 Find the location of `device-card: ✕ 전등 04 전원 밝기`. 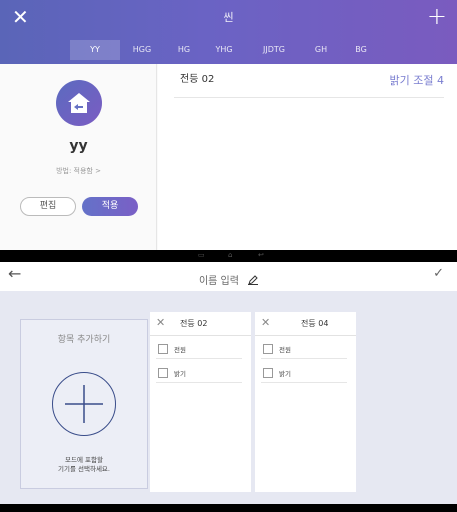

device-card: ✕ 전등 04 전원 밝기 is located at coordinates (305, 402).